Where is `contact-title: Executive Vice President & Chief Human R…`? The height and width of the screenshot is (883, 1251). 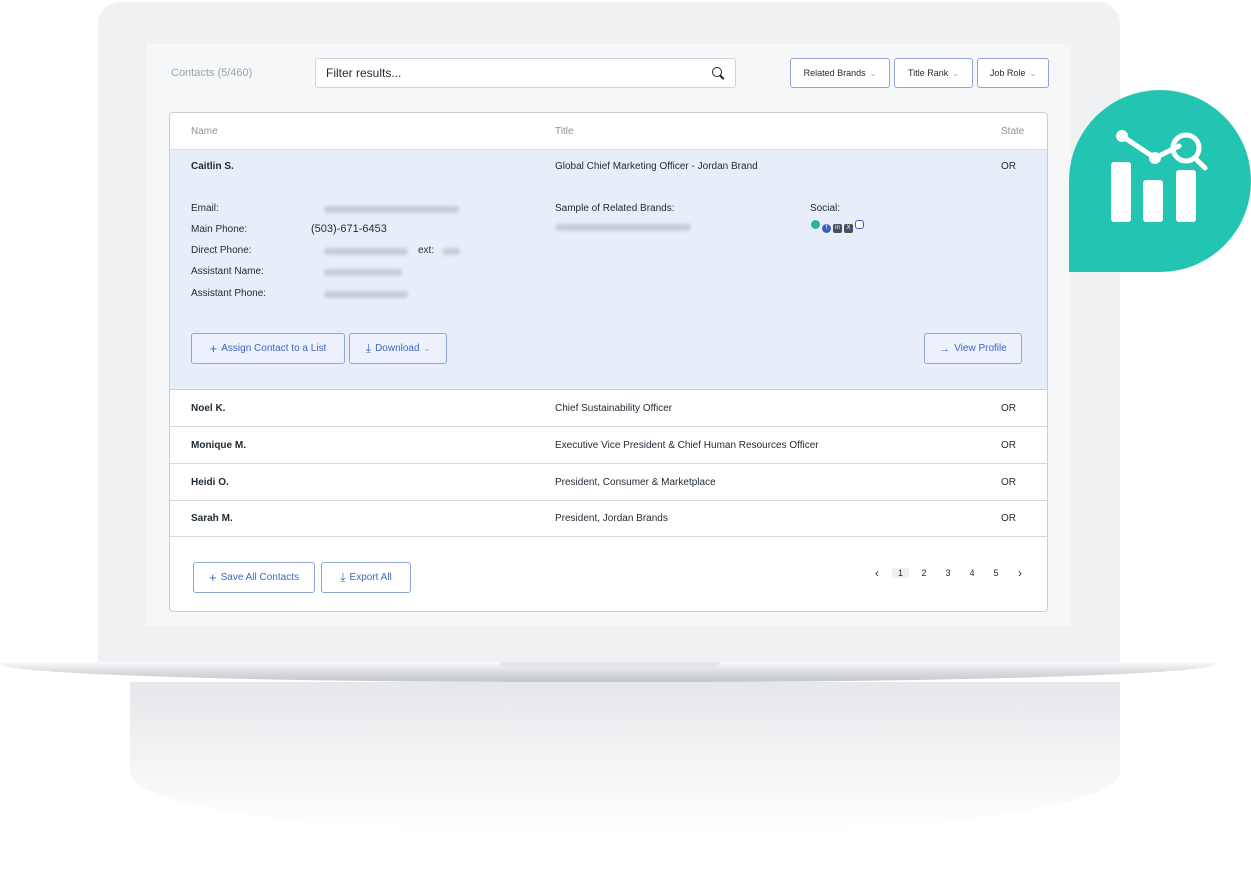 contact-title: Executive Vice President & Chief Human R… is located at coordinates (687, 445).